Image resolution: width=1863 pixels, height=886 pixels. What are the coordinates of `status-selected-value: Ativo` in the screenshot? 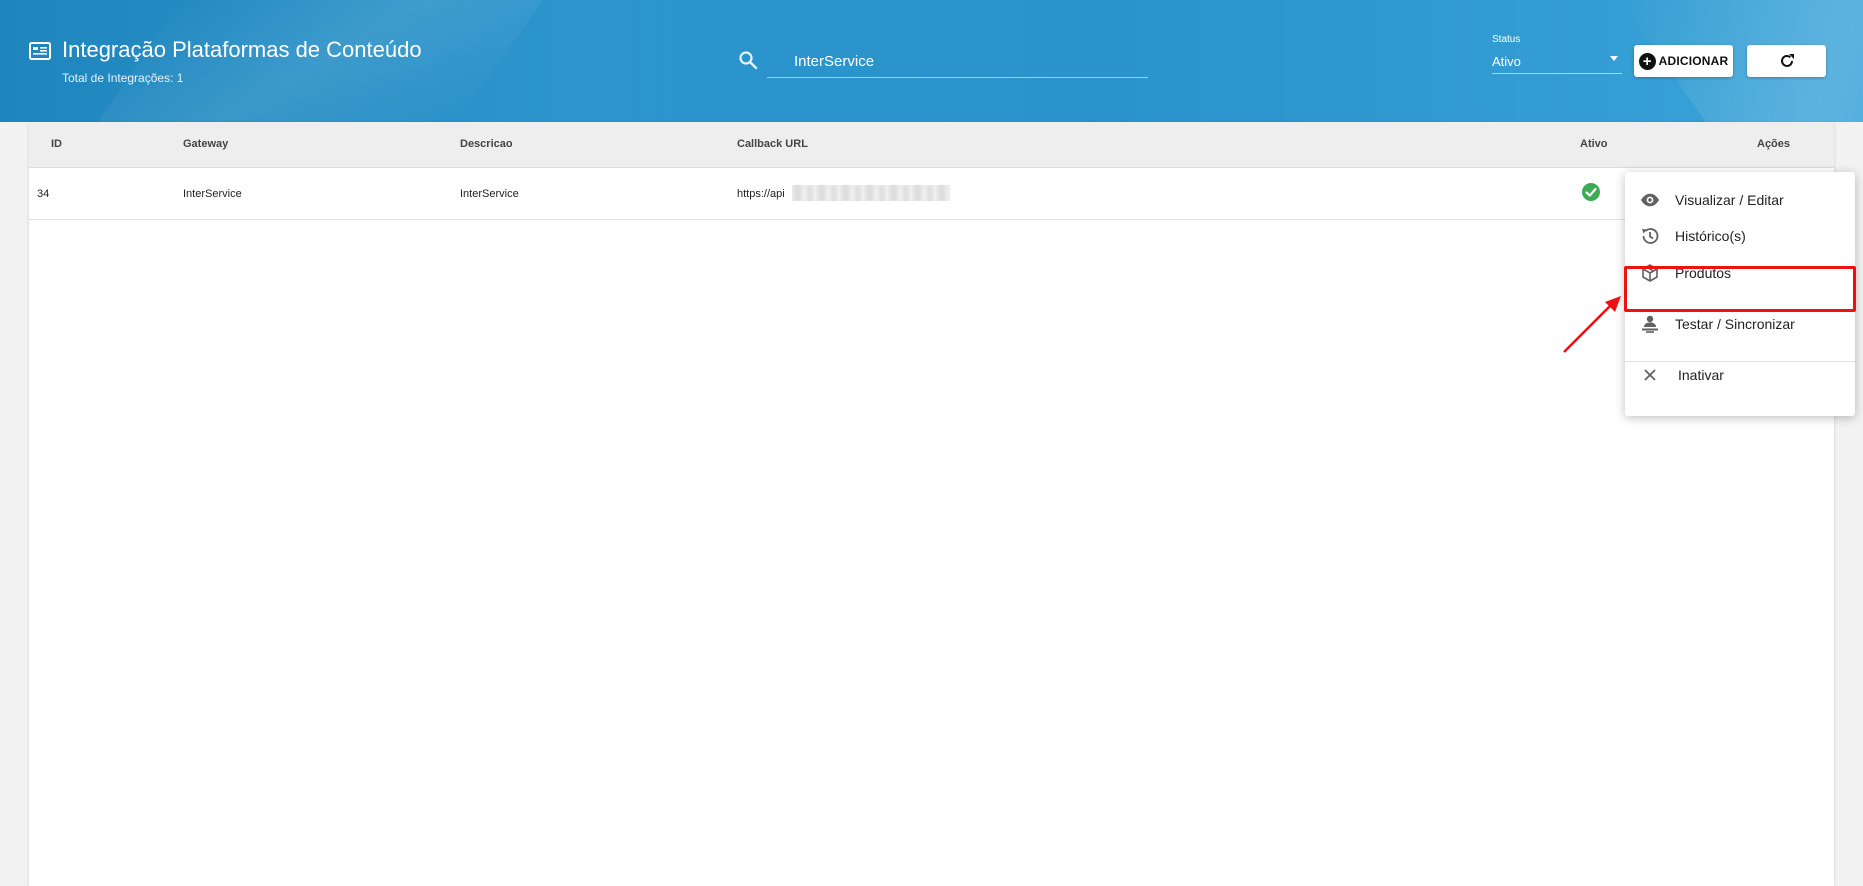 It's located at (1506, 61).